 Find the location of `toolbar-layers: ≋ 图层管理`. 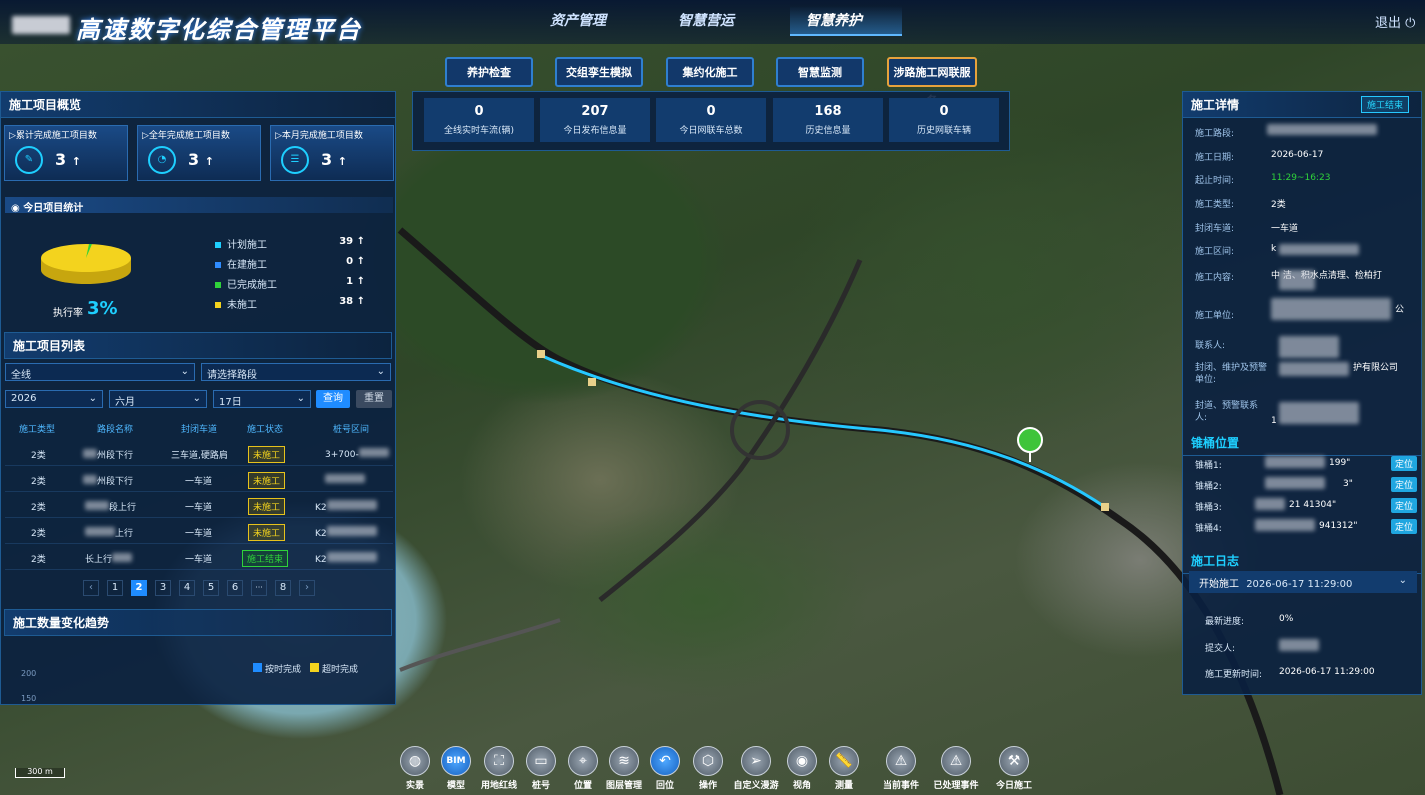

toolbar-layers: ≋ 图层管理 is located at coordinates (624, 770).